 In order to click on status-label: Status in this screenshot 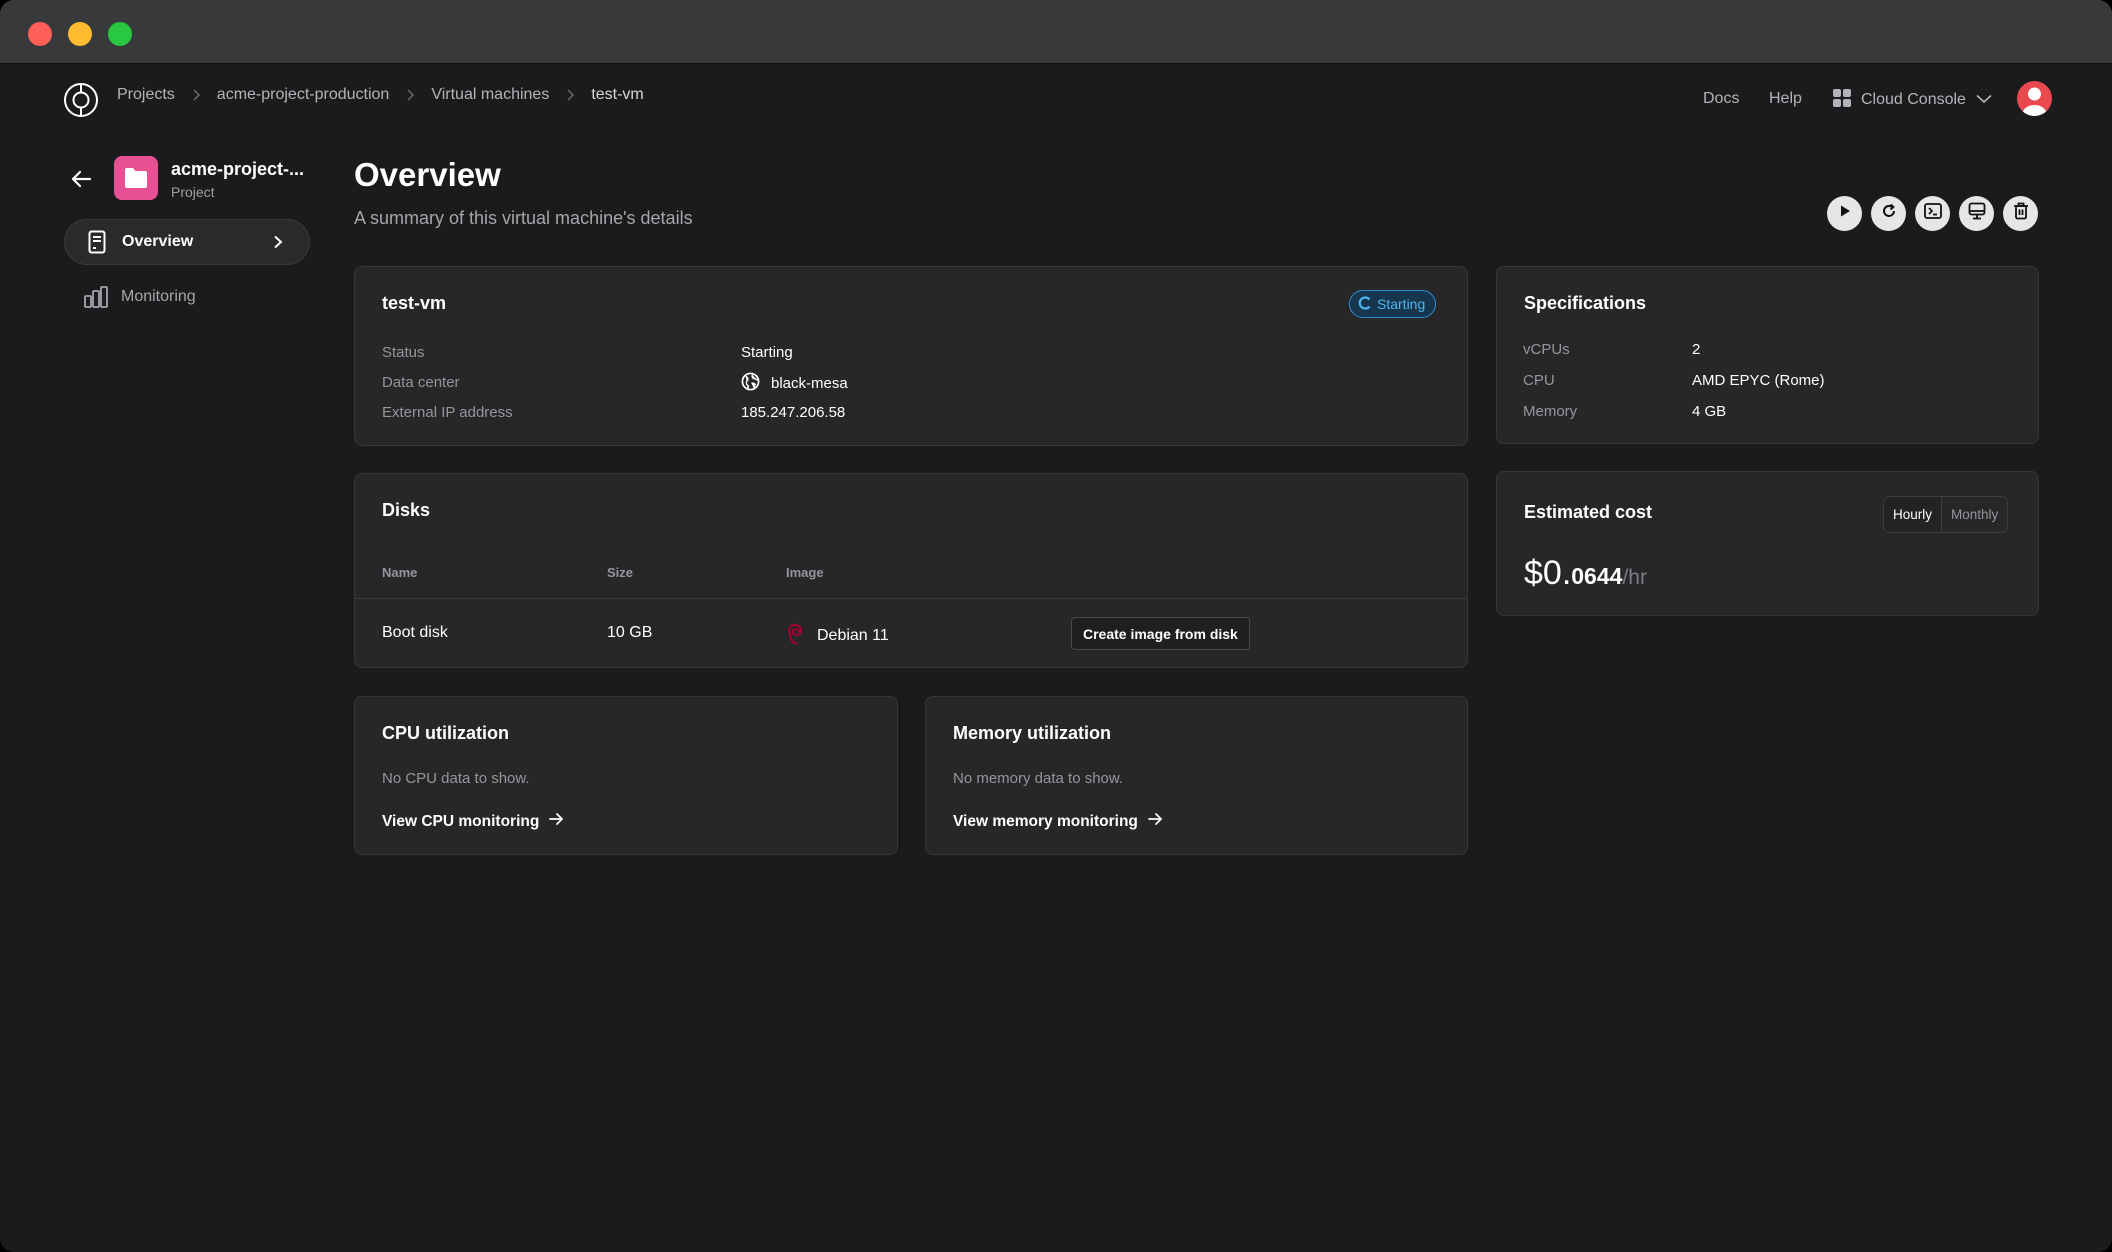, I will do `click(403, 352)`.